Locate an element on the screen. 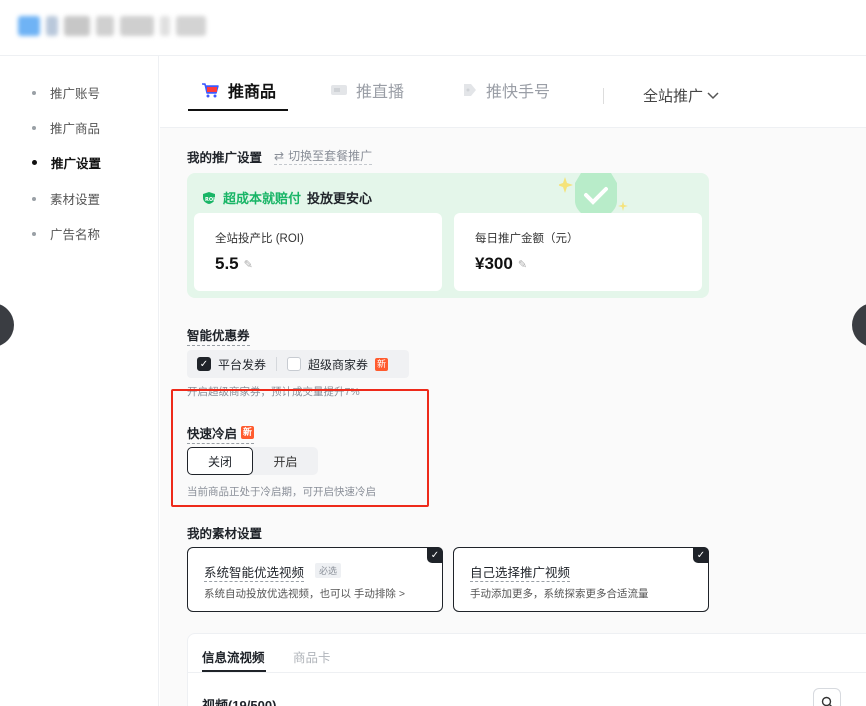 The image size is (866, 706). roi-value: 5.5 is located at coordinates (227, 263).